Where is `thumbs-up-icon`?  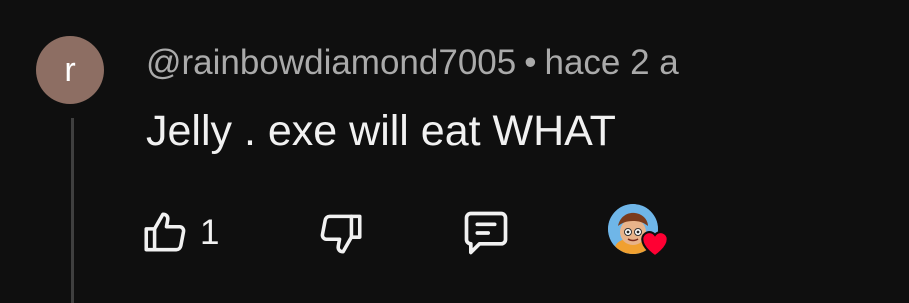 thumbs-up-icon is located at coordinates (165, 232).